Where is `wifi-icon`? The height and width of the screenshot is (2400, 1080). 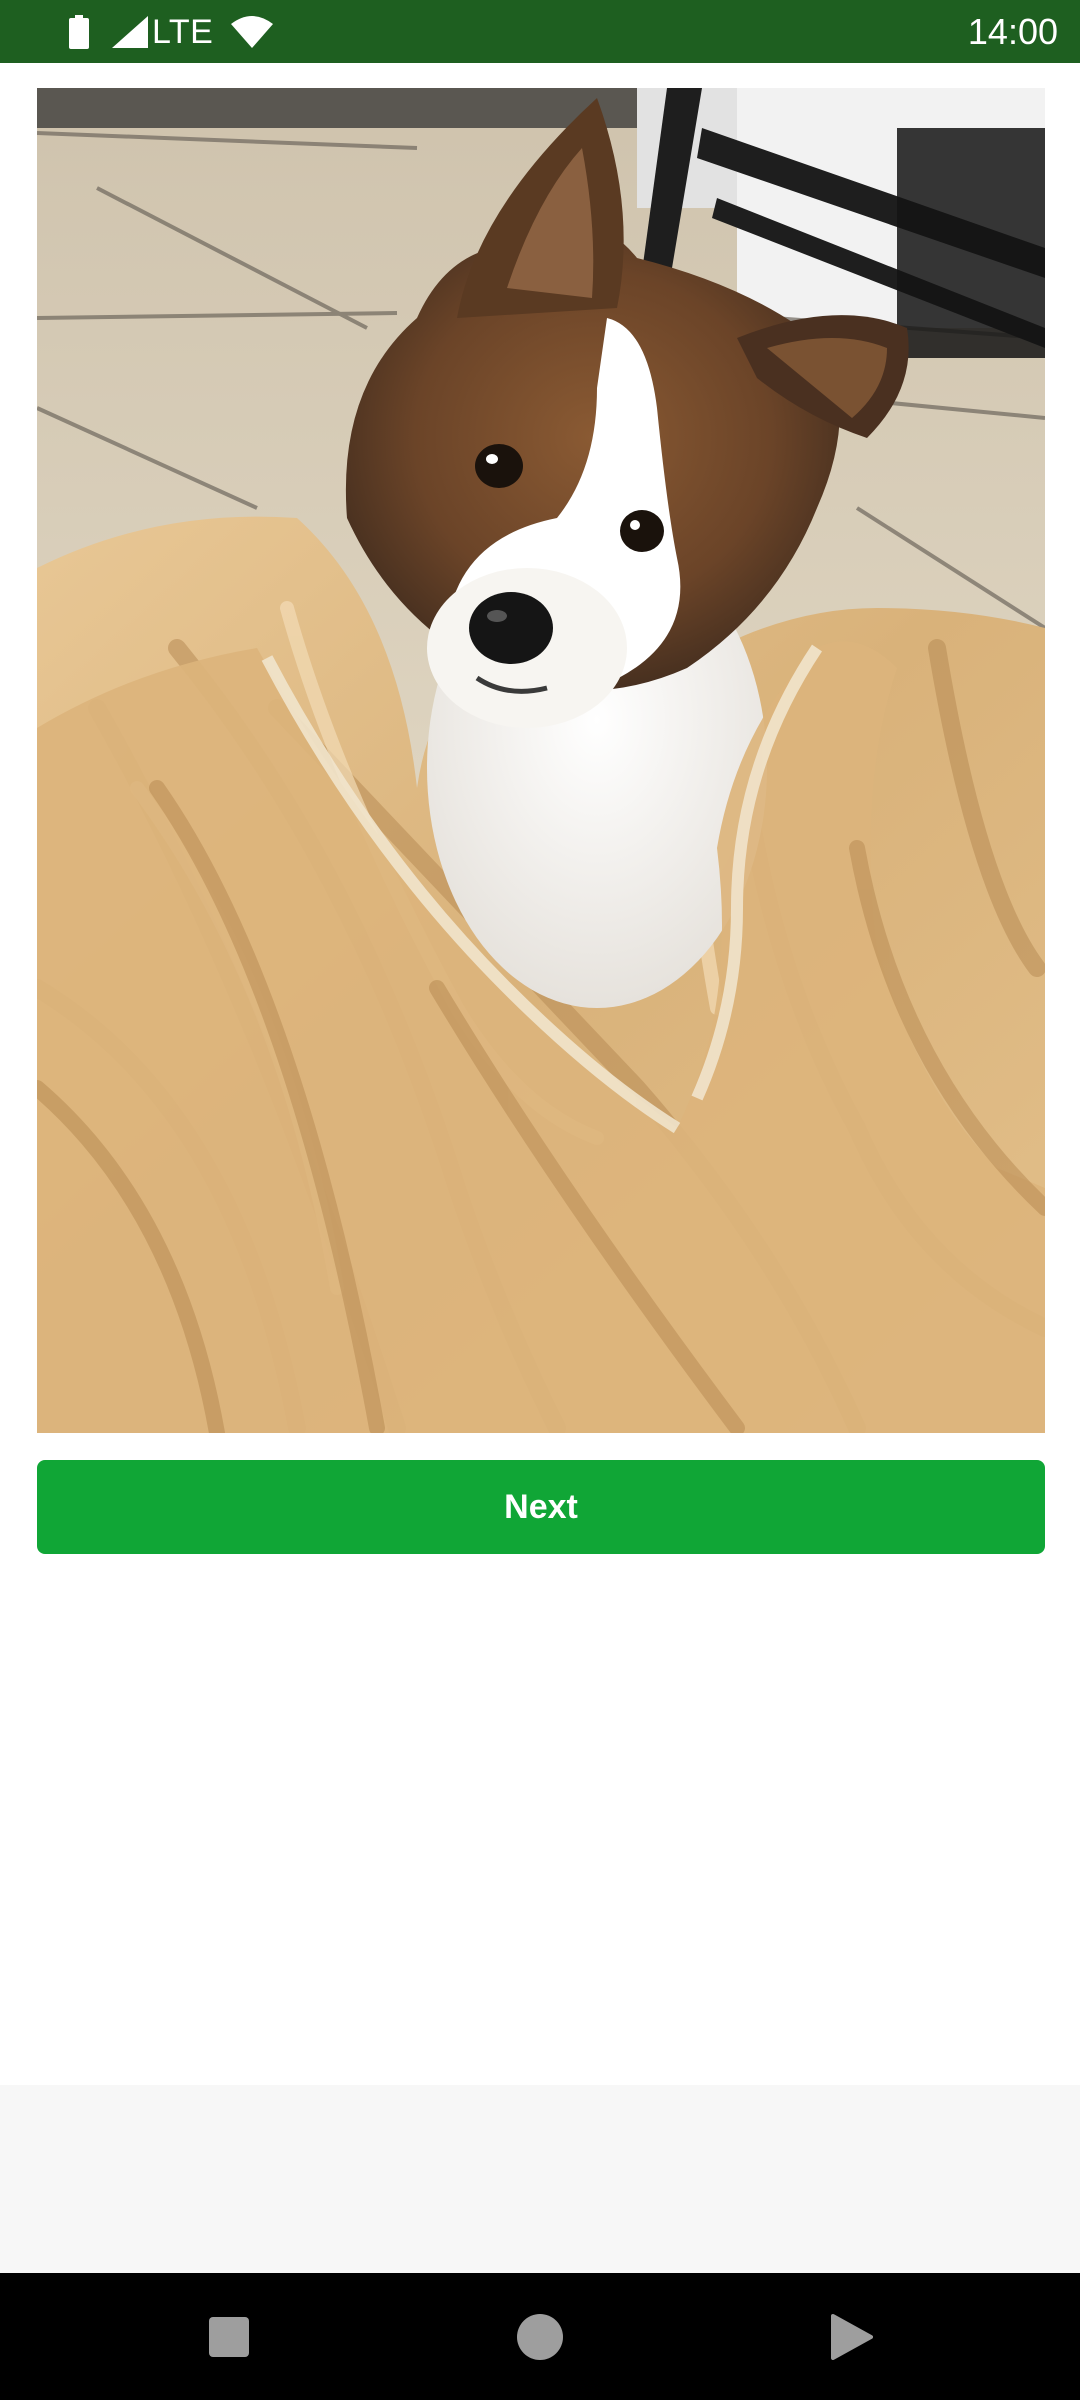
wifi-icon is located at coordinates (252, 31).